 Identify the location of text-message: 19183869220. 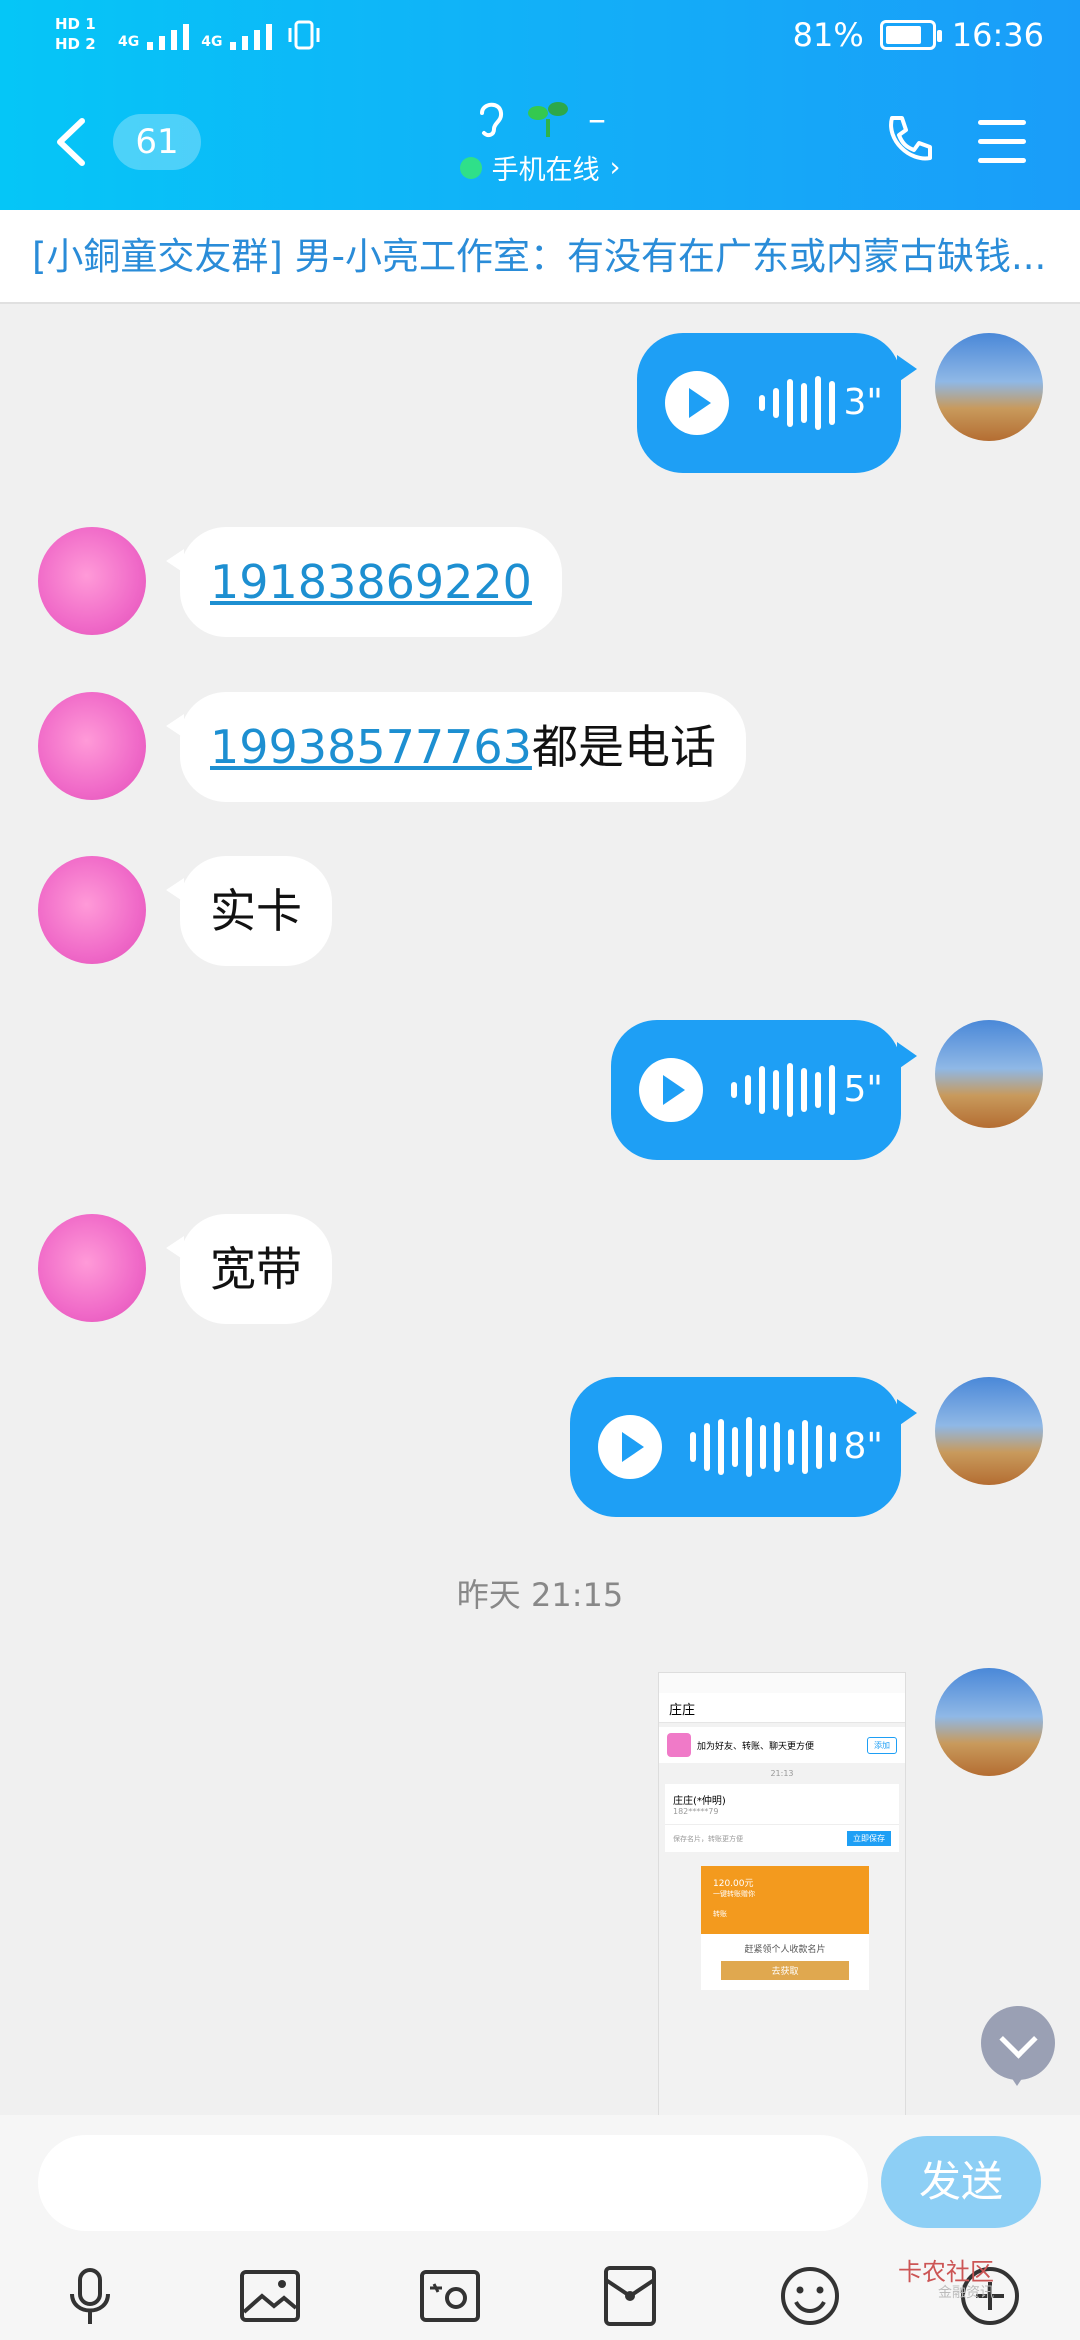
(364, 582).